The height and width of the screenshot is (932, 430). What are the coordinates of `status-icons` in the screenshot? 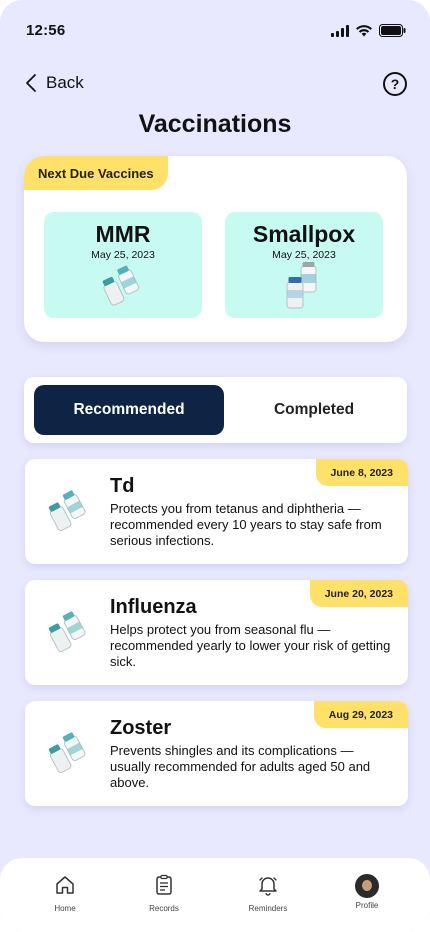 It's located at (368, 30).